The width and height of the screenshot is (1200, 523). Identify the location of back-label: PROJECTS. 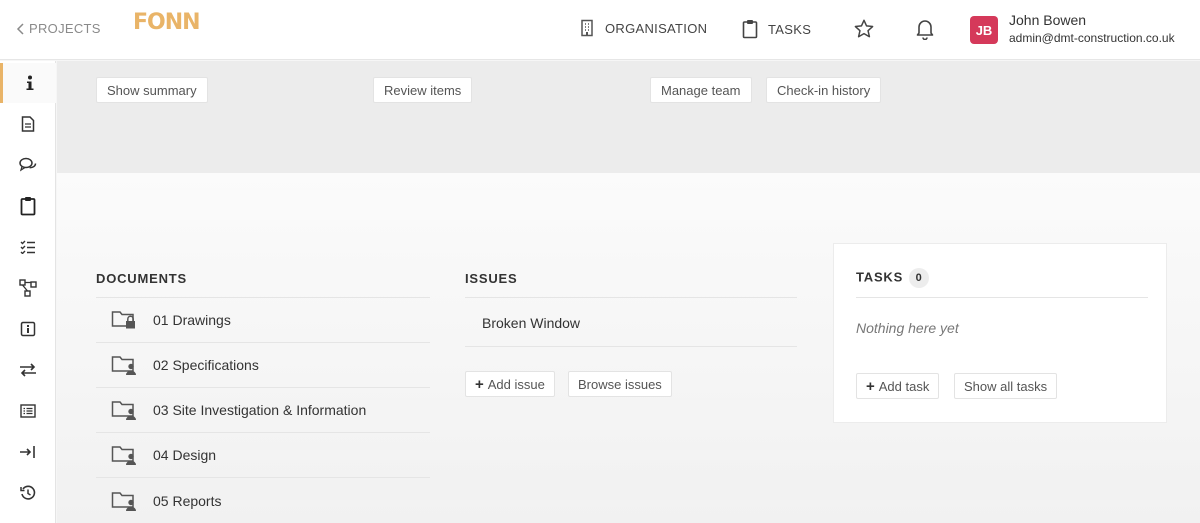
(65, 28).